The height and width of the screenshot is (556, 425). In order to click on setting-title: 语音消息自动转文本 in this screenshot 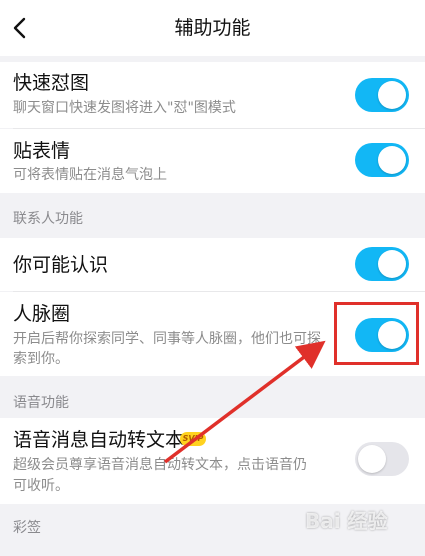, I will do `click(99, 440)`.